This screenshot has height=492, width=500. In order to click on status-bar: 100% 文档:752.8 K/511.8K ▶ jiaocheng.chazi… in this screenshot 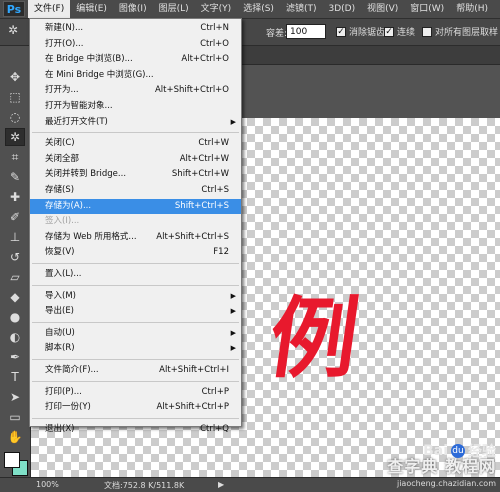, I will do `click(250, 484)`.